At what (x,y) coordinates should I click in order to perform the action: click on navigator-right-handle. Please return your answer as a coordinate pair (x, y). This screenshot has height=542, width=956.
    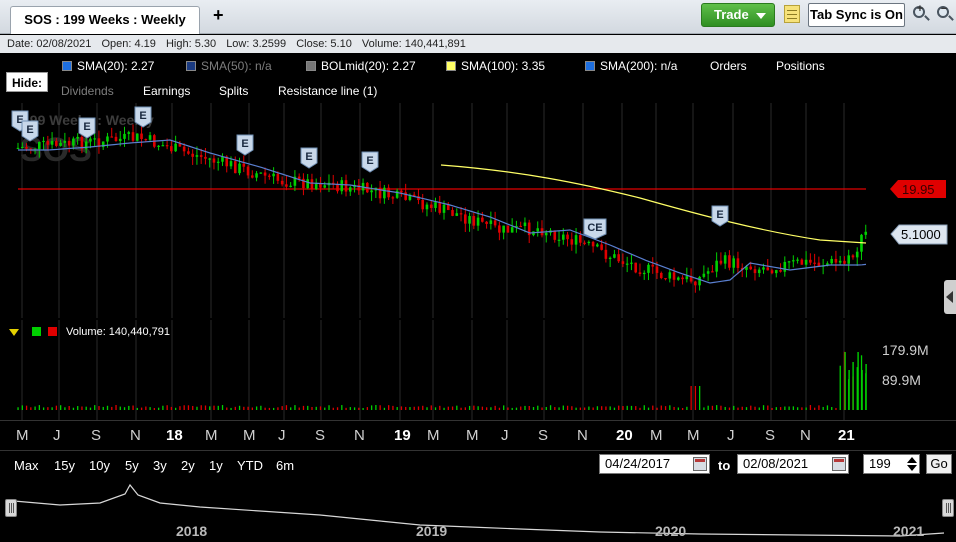
    Looking at the image, I should click on (948, 508).